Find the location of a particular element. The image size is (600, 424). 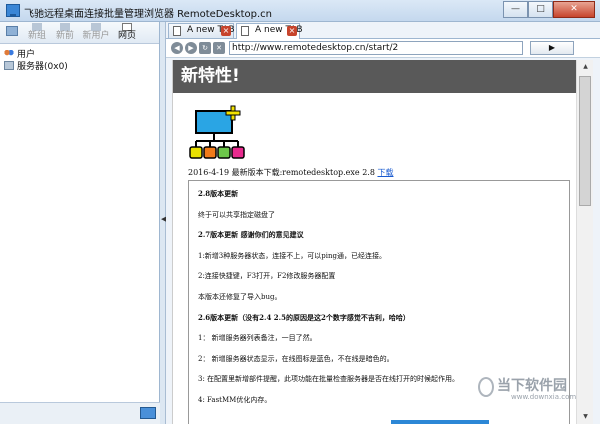

release-note-line: 1:新增3种服务器状态，连接不上，可以ping通，已经连接。 is located at coordinates (292, 255).